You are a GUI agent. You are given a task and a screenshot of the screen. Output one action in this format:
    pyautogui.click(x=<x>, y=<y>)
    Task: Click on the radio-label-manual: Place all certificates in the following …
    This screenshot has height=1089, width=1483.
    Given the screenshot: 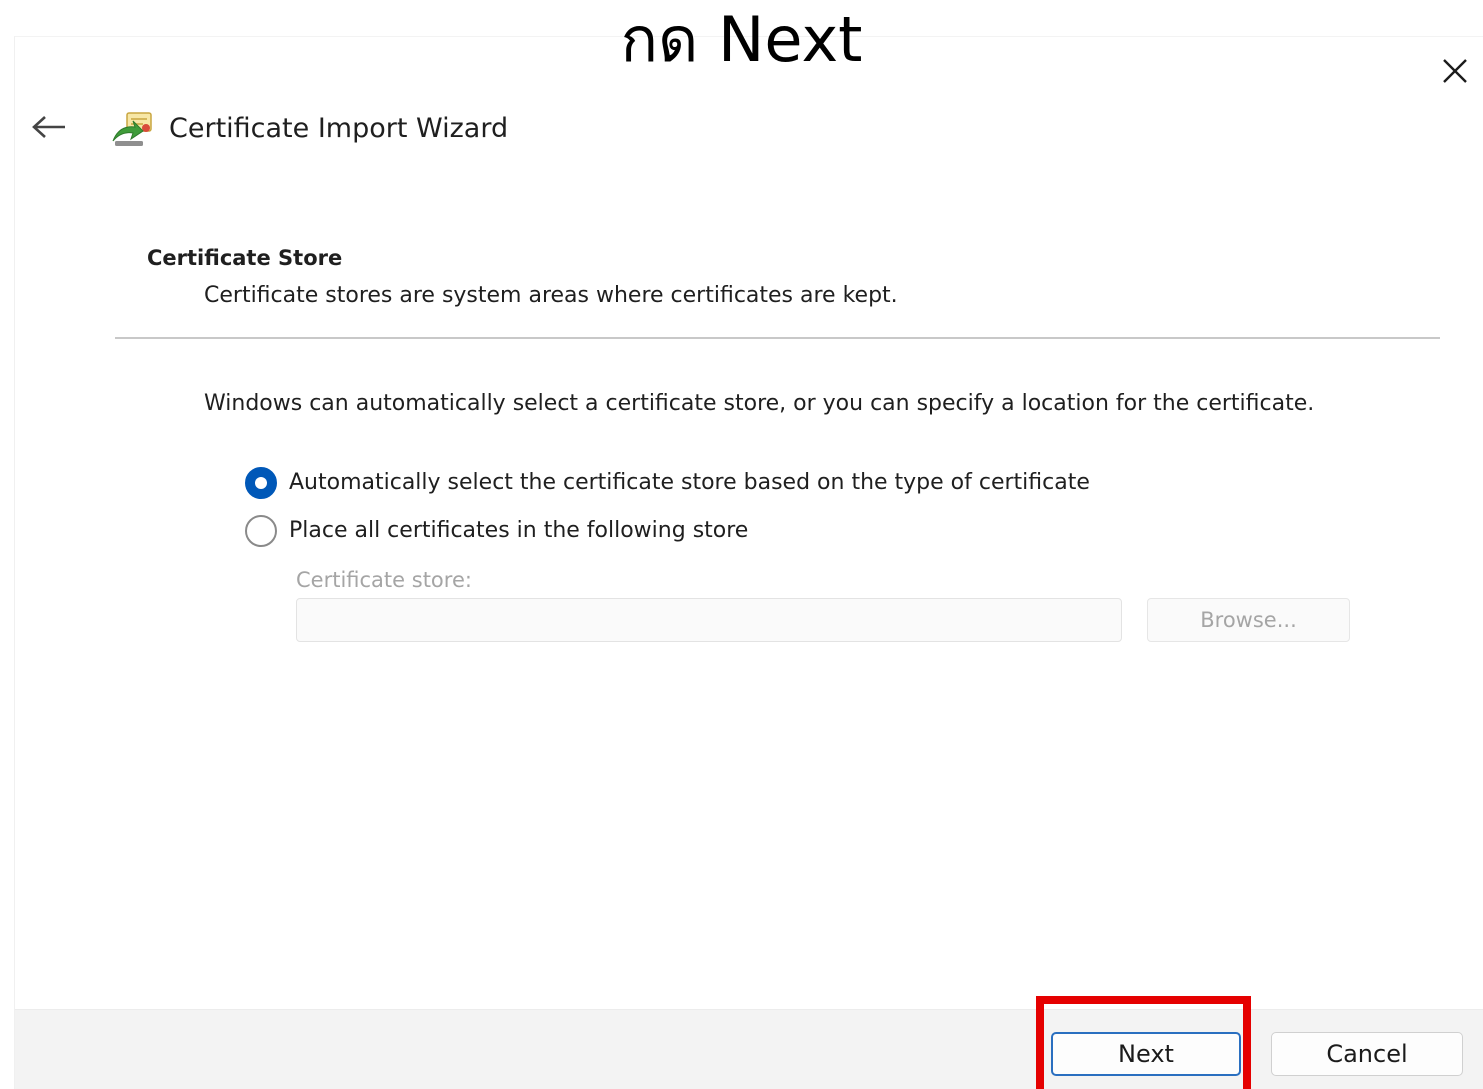 What is the action you would take?
    pyautogui.click(x=519, y=530)
    